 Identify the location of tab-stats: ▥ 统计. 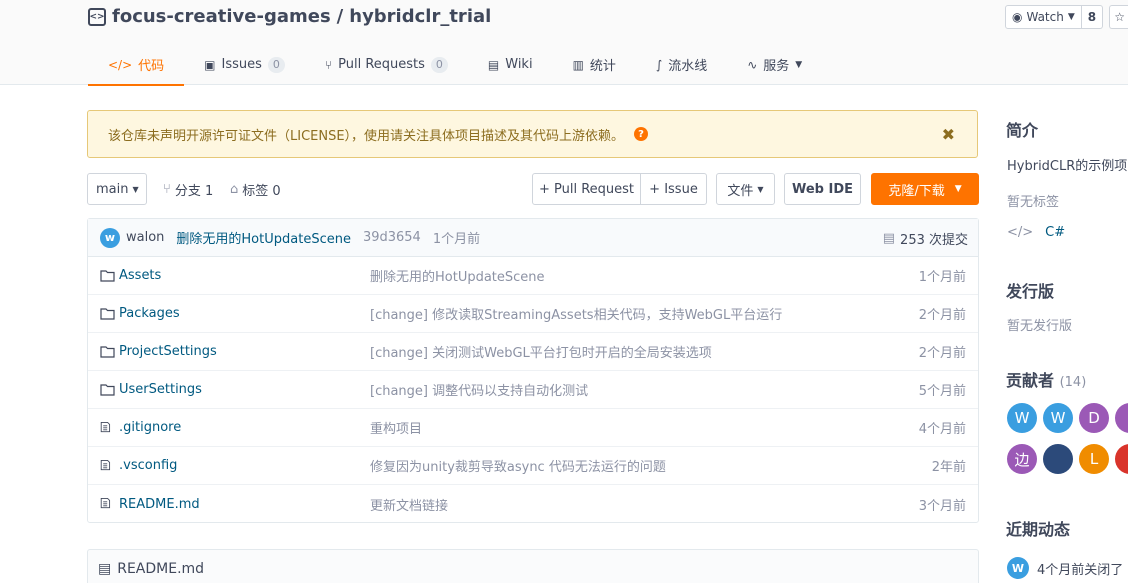
(594, 64).